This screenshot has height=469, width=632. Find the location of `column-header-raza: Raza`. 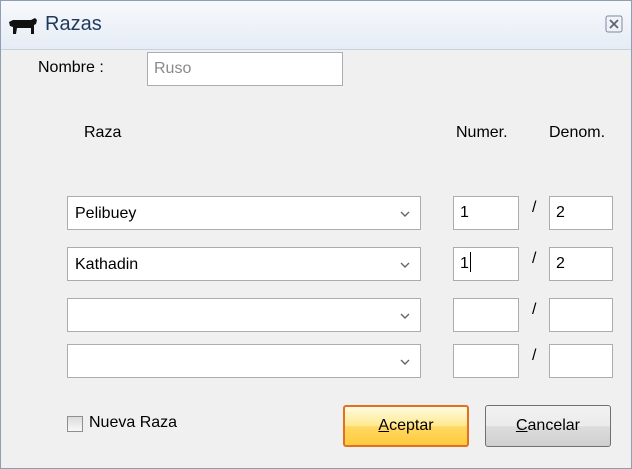

column-header-raza: Raza is located at coordinates (103, 132).